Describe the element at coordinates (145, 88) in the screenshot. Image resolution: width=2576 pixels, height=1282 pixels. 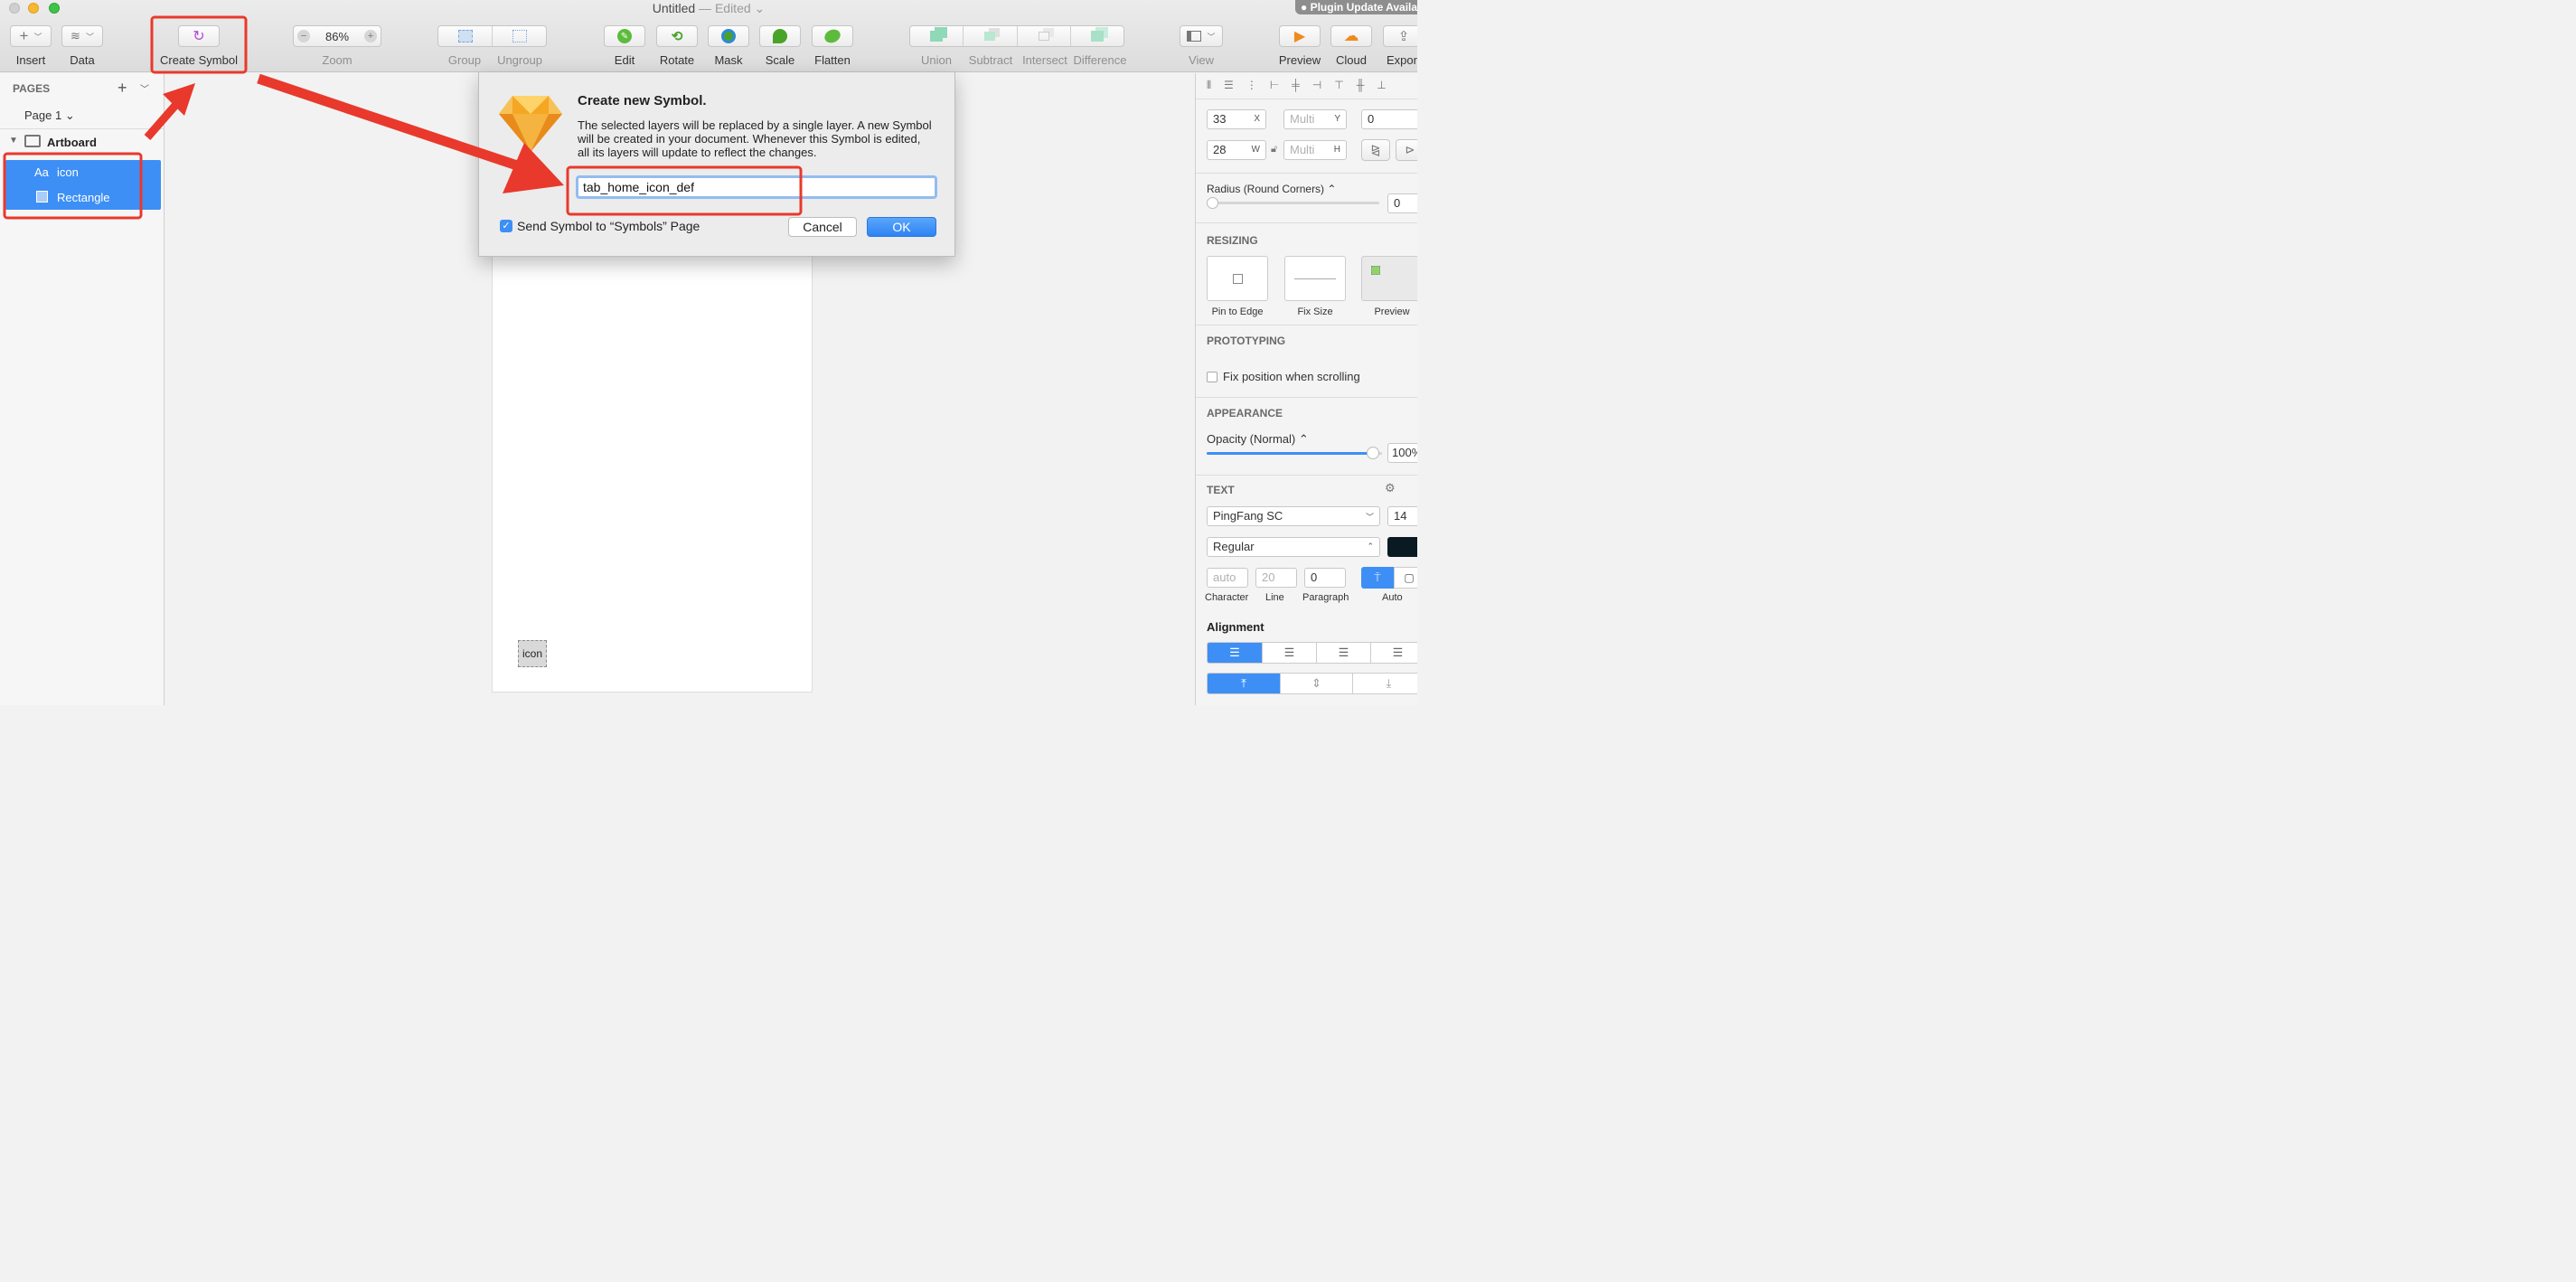
I see `chevron-down-icon: ﹀` at that location.